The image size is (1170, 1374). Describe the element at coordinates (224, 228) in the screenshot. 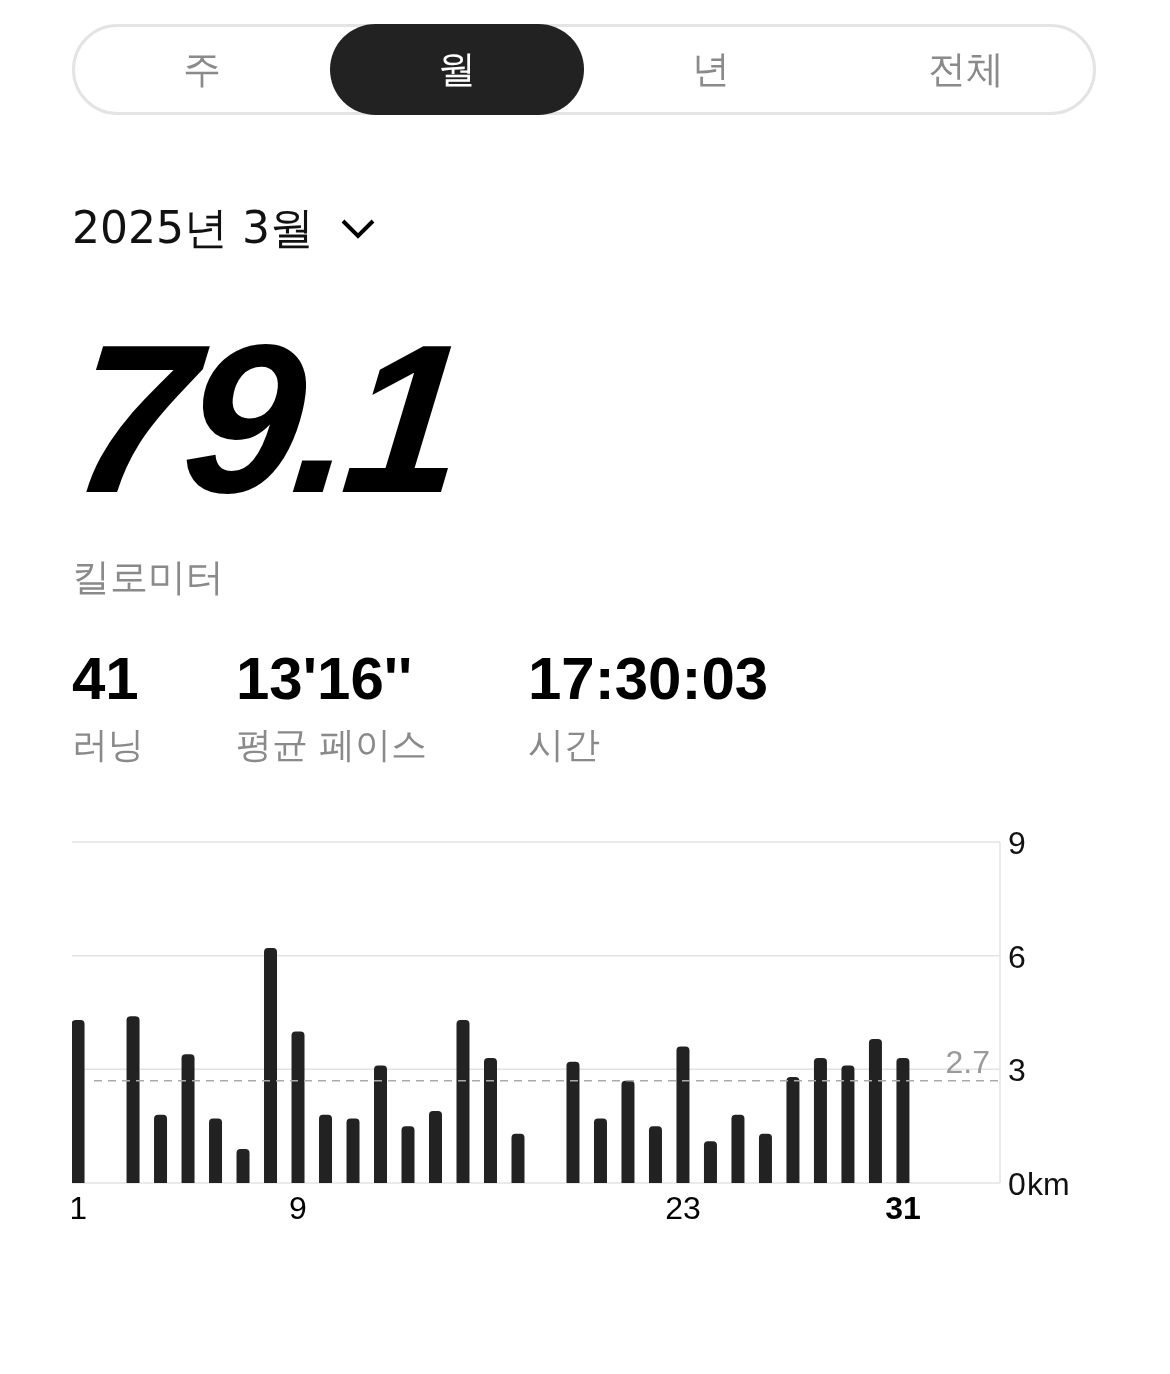

I see `period-dropdown: 2025년 3월` at that location.